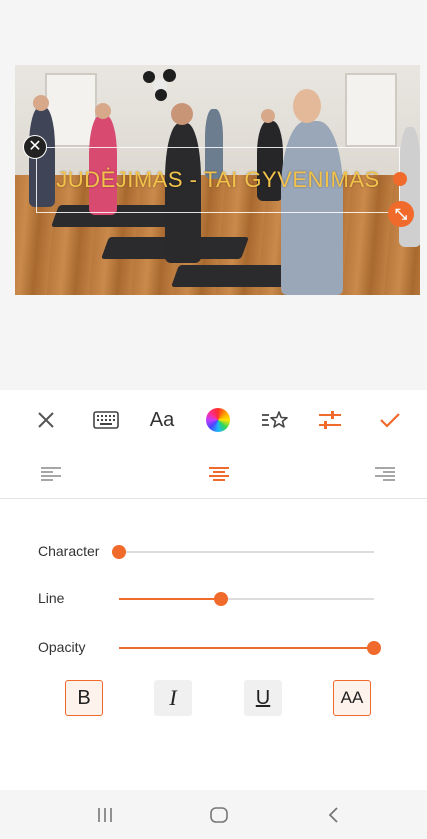  I want to click on close-icon: ✕, so click(35, 147).